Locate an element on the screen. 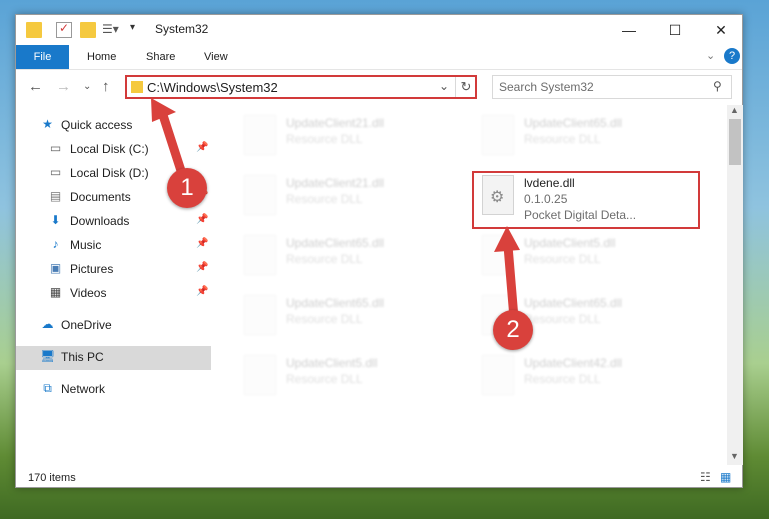 The width and height of the screenshot is (769, 519). arrow-2-shaft is located at coordinates (511, 282).